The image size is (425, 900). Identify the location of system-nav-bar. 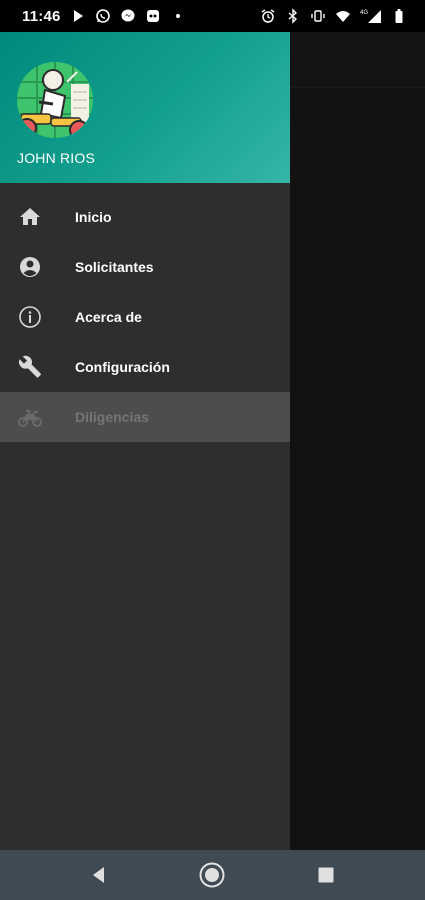
(212, 875).